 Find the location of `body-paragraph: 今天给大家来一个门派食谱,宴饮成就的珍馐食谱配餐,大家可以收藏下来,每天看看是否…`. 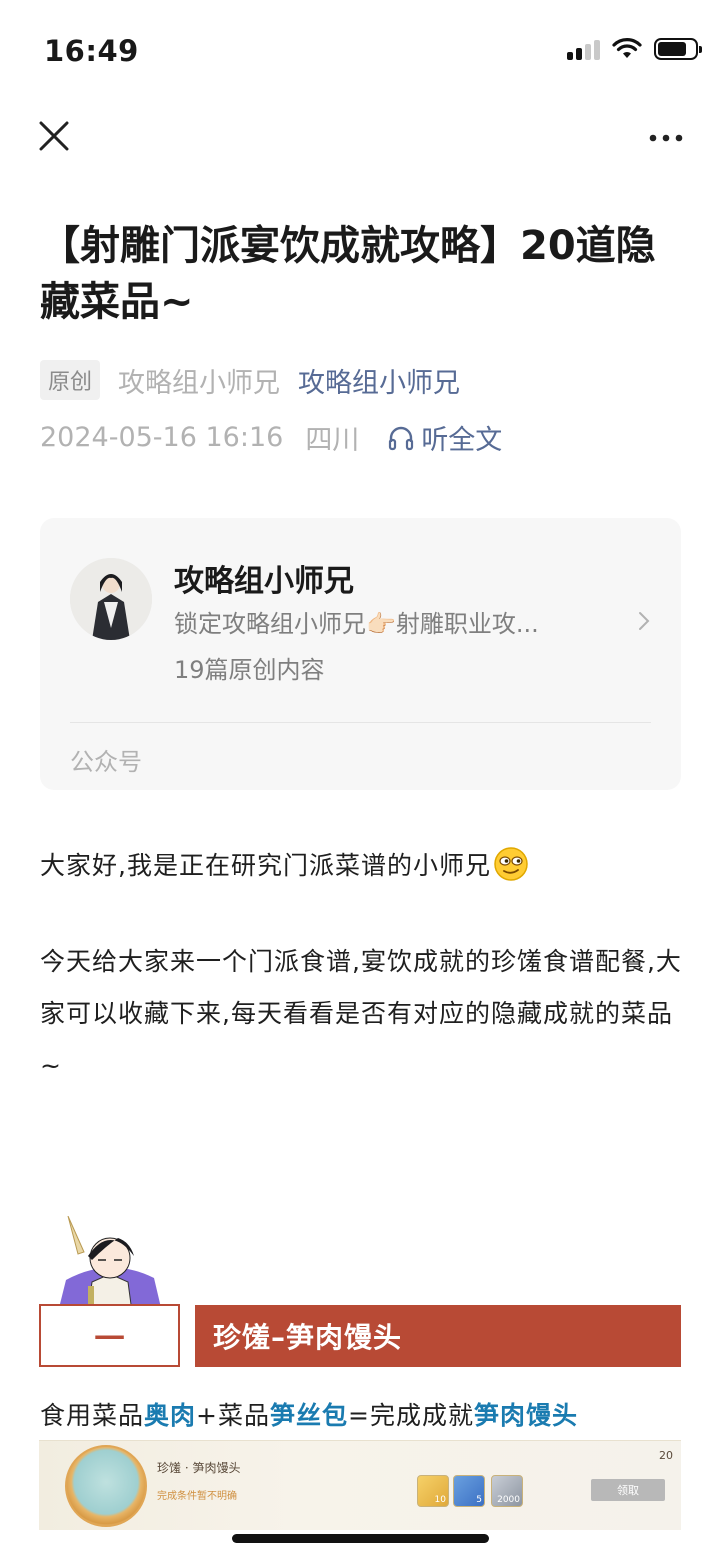

body-paragraph: 今天给大家来一个门派食谱,宴饮成就的珍馐食谱配餐,大家可以收藏下来,每天看看是否… is located at coordinates (361, 1013).